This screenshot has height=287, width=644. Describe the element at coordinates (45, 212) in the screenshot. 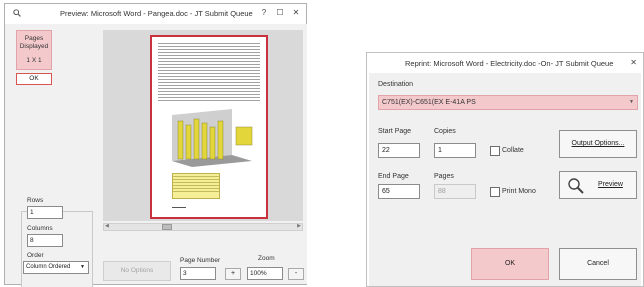

I see `rows-input: 1` at that location.